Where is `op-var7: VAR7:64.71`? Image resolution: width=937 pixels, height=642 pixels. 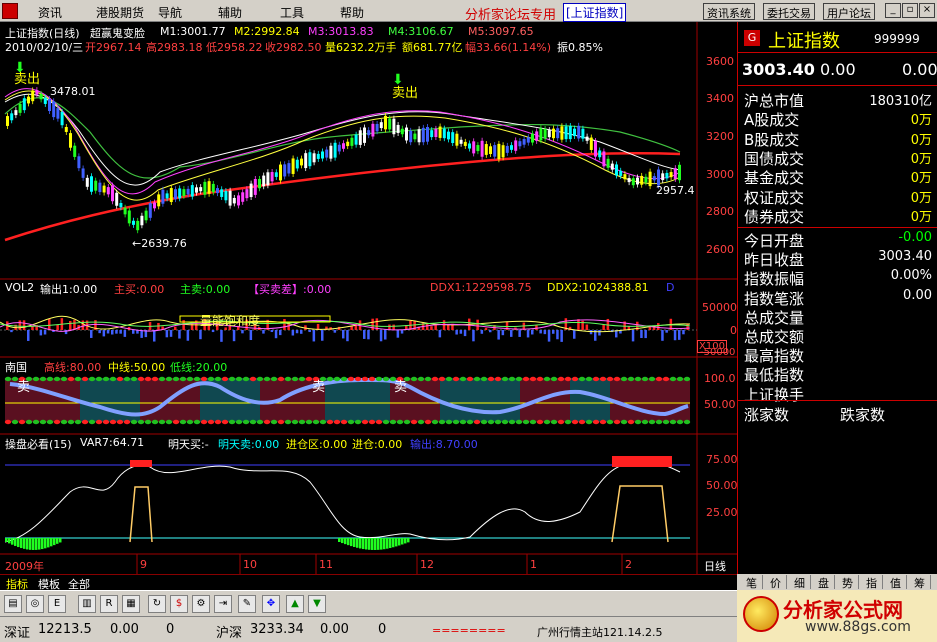 op-var7: VAR7:64.71 is located at coordinates (112, 442).